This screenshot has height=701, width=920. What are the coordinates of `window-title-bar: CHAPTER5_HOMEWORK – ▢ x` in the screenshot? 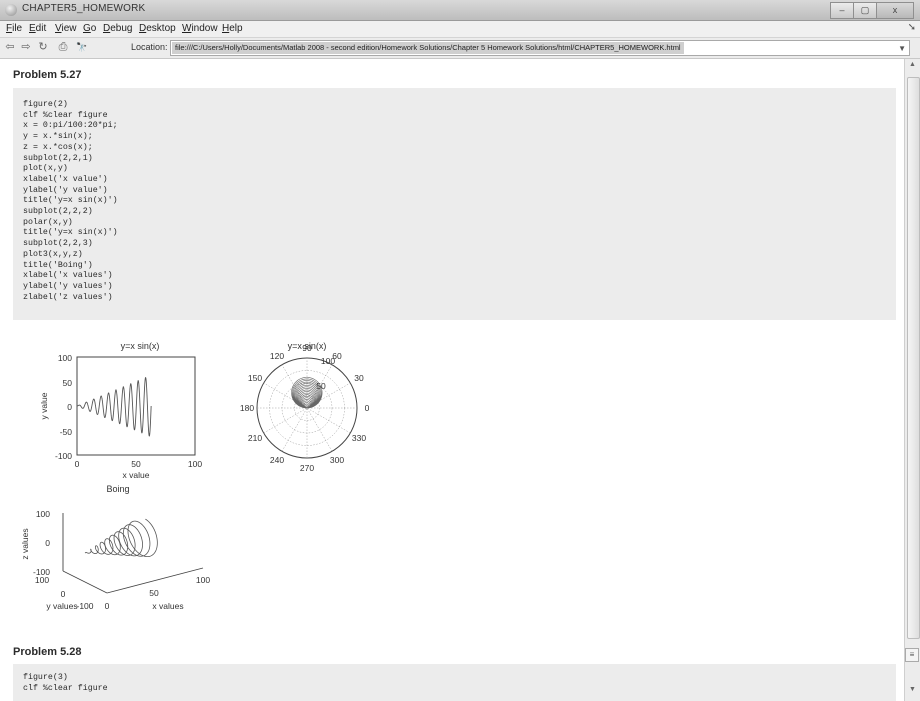 It's located at (460, 10).